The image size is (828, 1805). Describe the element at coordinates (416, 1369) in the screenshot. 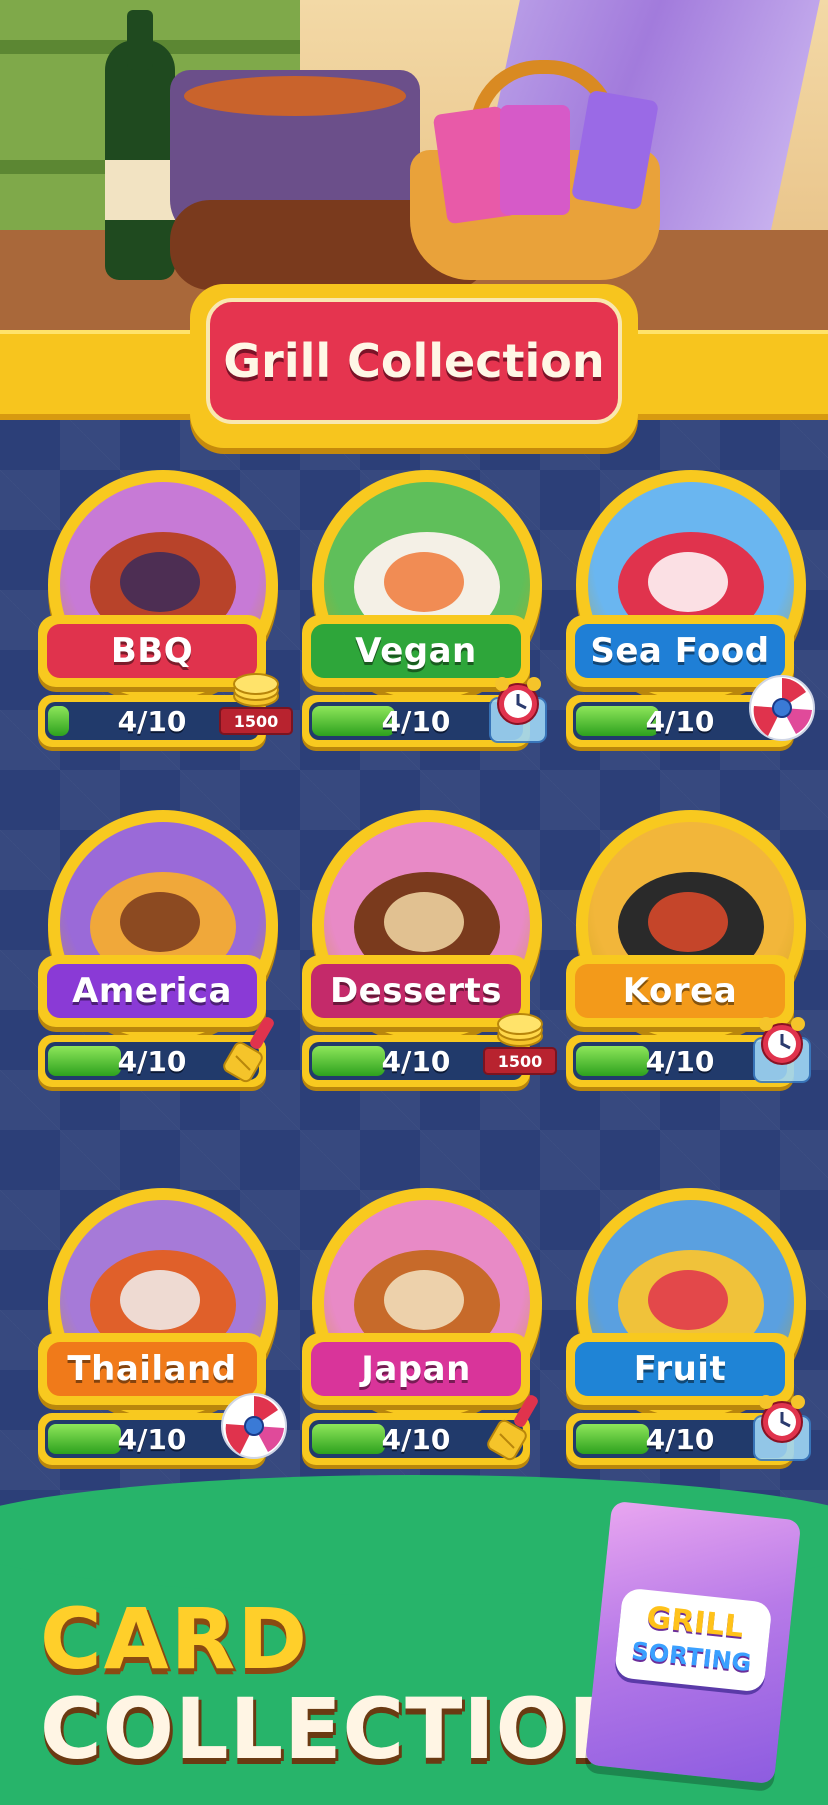

I see `collection-name: Japan` at that location.